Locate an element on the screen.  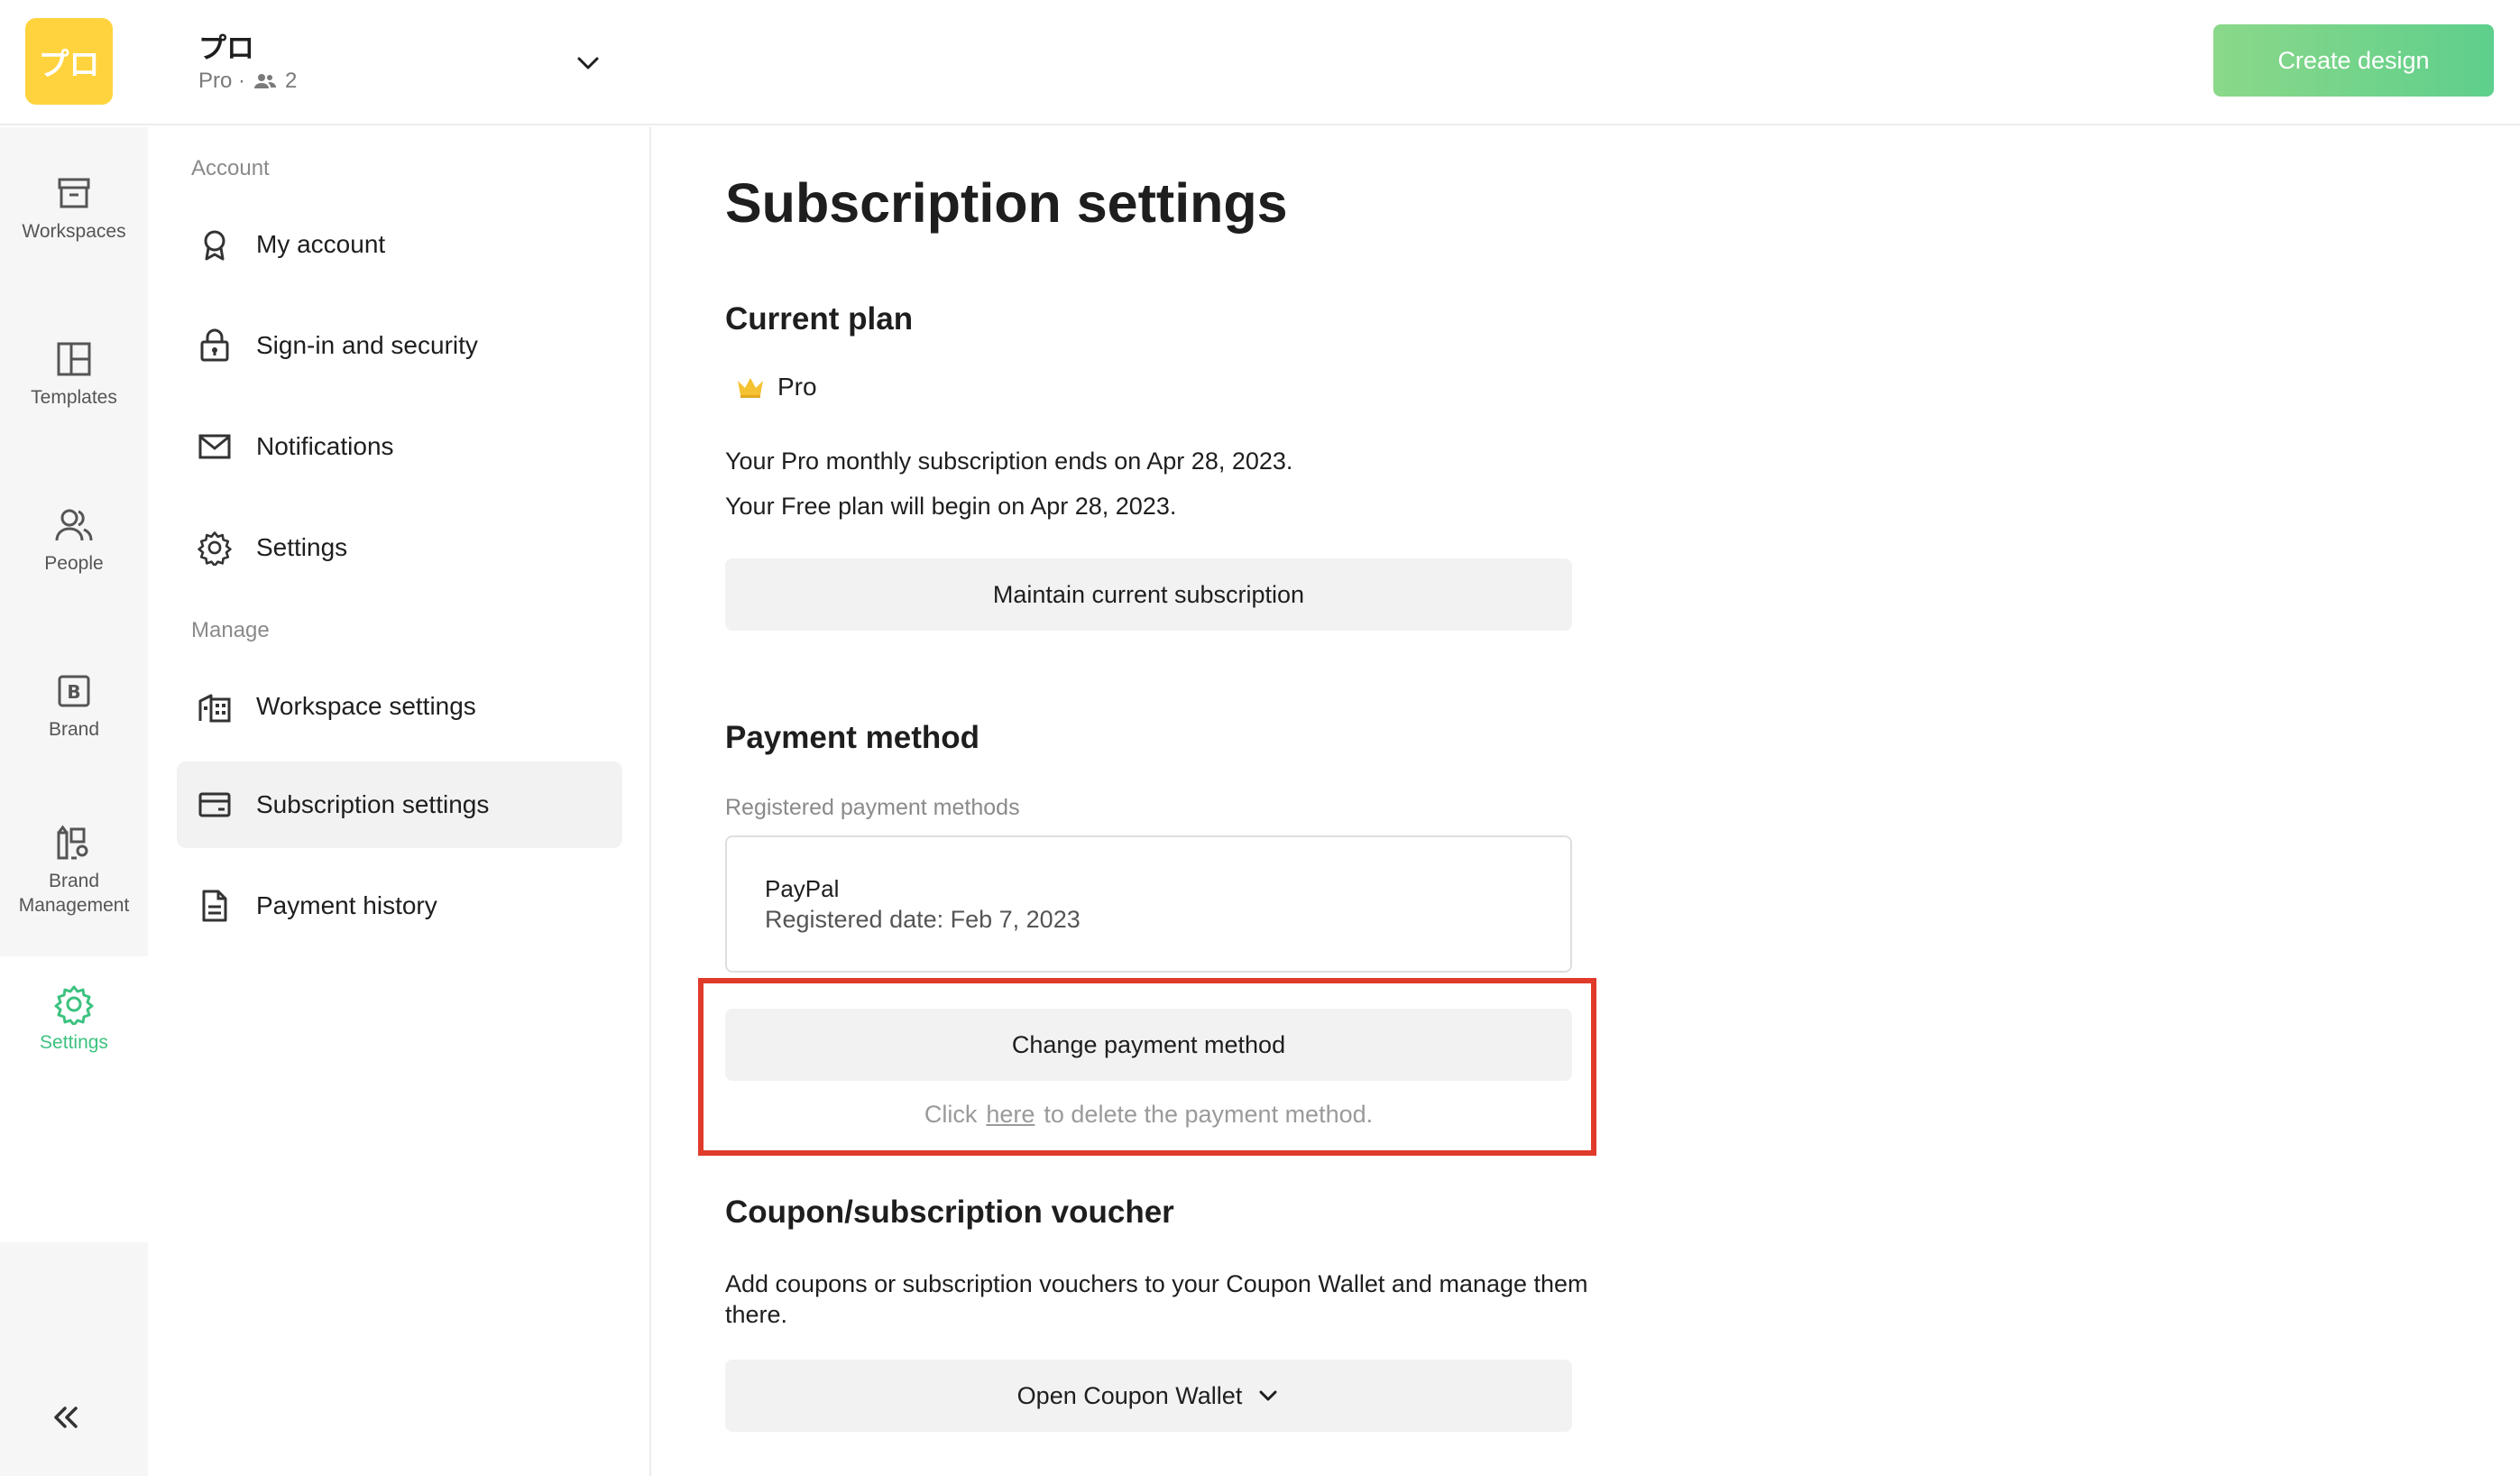
menu-item-label: Settings is located at coordinates (302, 547).